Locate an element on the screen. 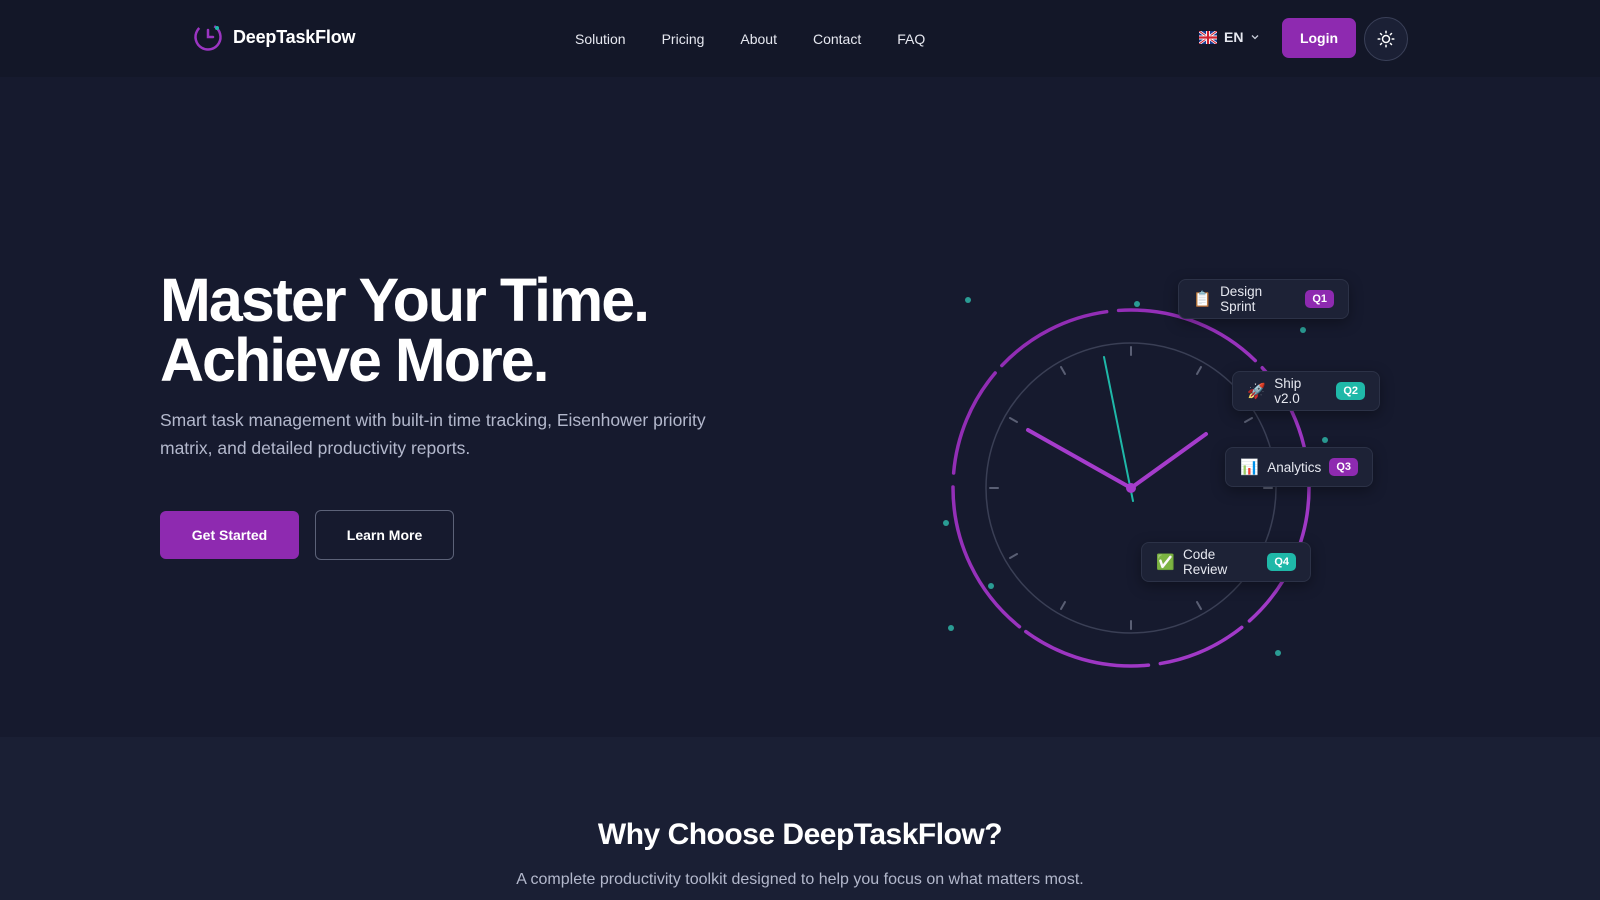 This screenshot has height=900, width=1600. get-started-button: Get Started is located at coordinates (229, 535).